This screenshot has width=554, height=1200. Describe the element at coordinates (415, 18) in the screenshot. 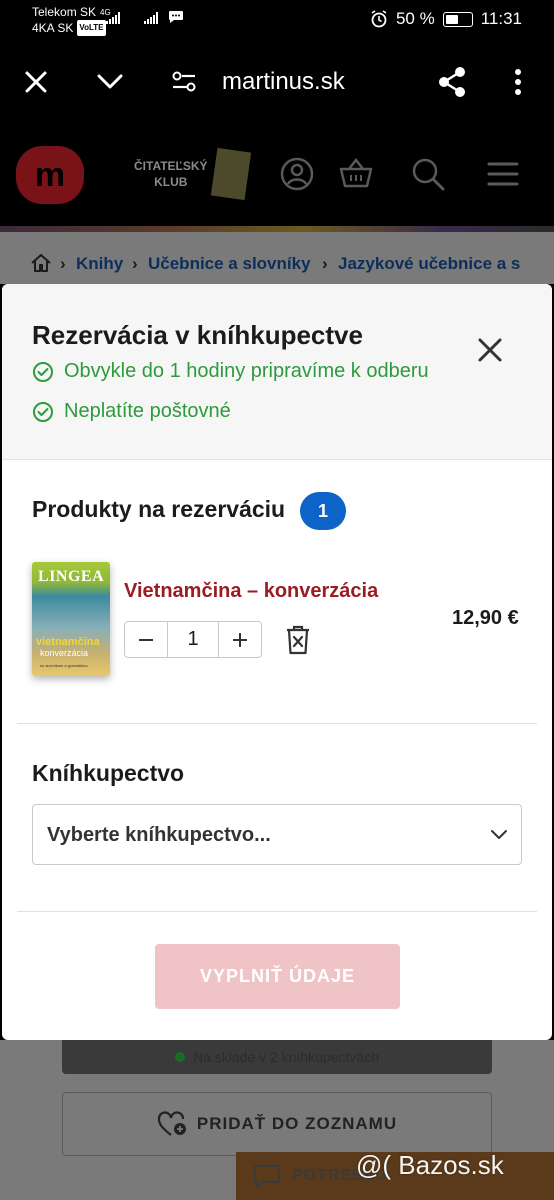

I see `battery-percent: 50 %` at that location.